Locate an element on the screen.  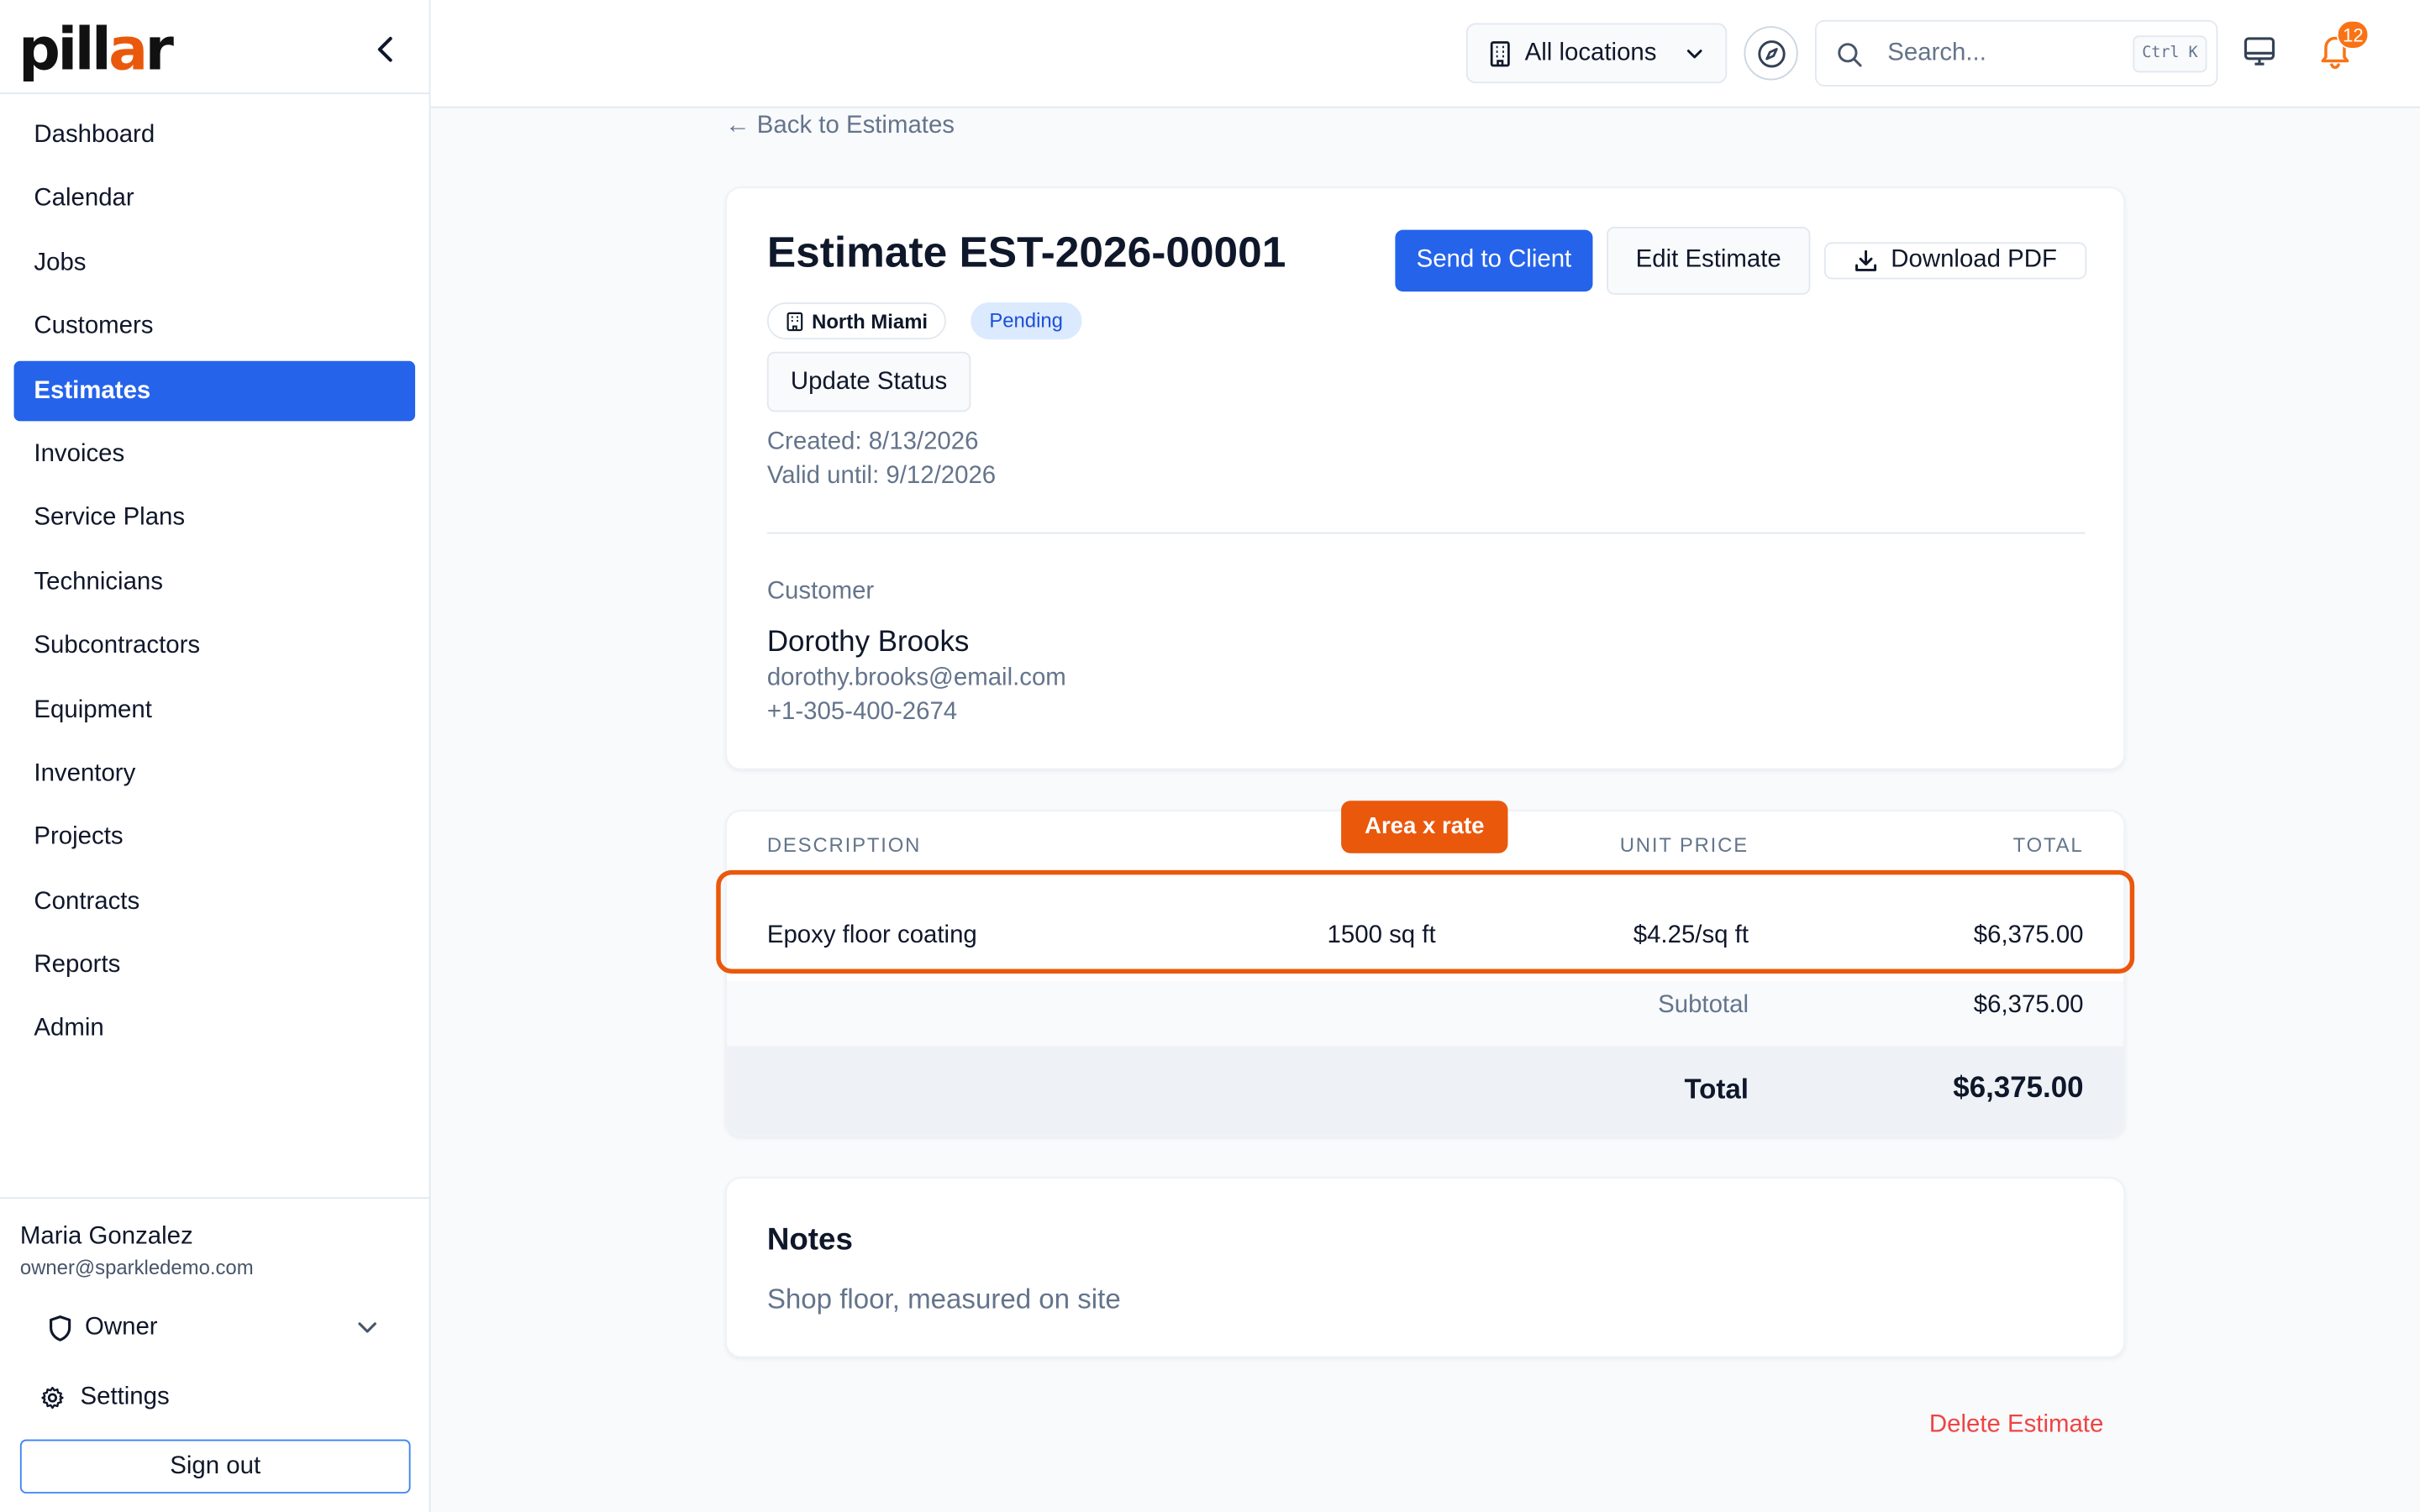
location-badge-label: North Miami is located at coordinates (870, 321).